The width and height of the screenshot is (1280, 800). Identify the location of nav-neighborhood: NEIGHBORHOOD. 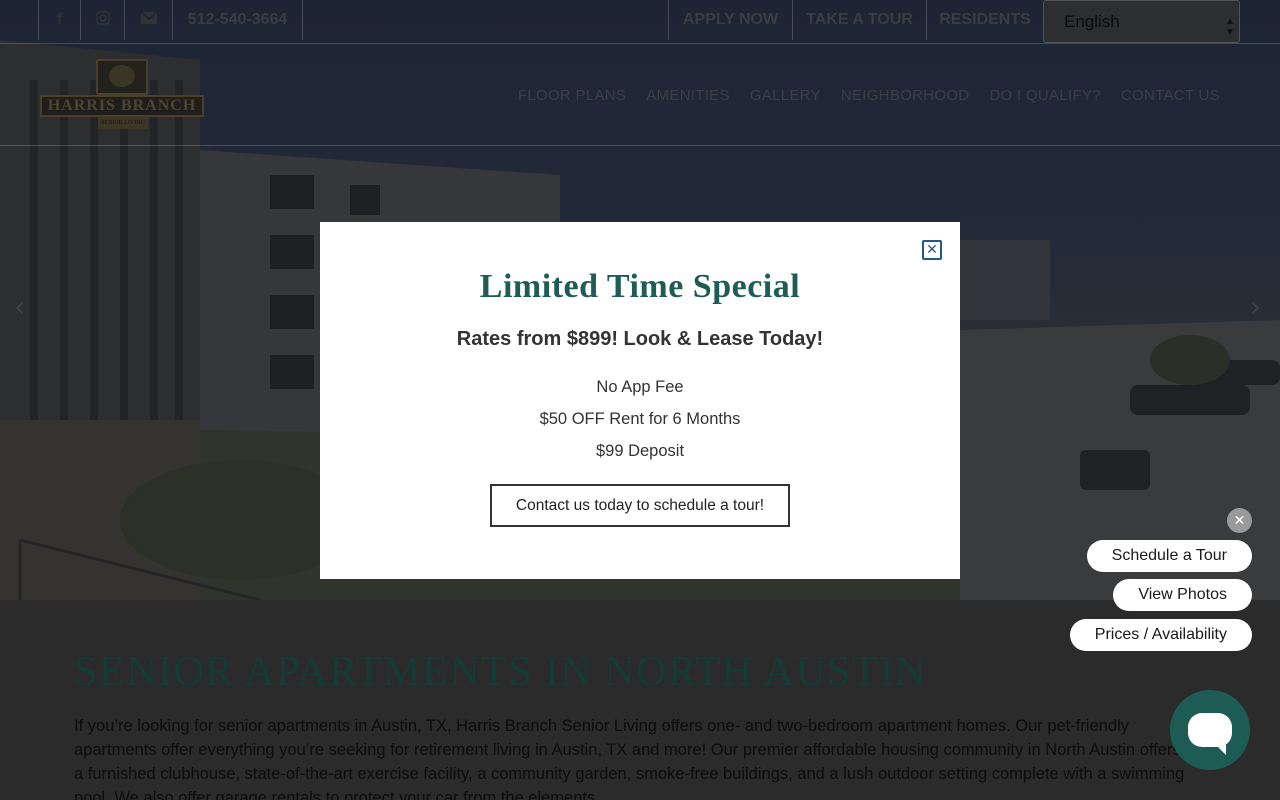
(905, 95).